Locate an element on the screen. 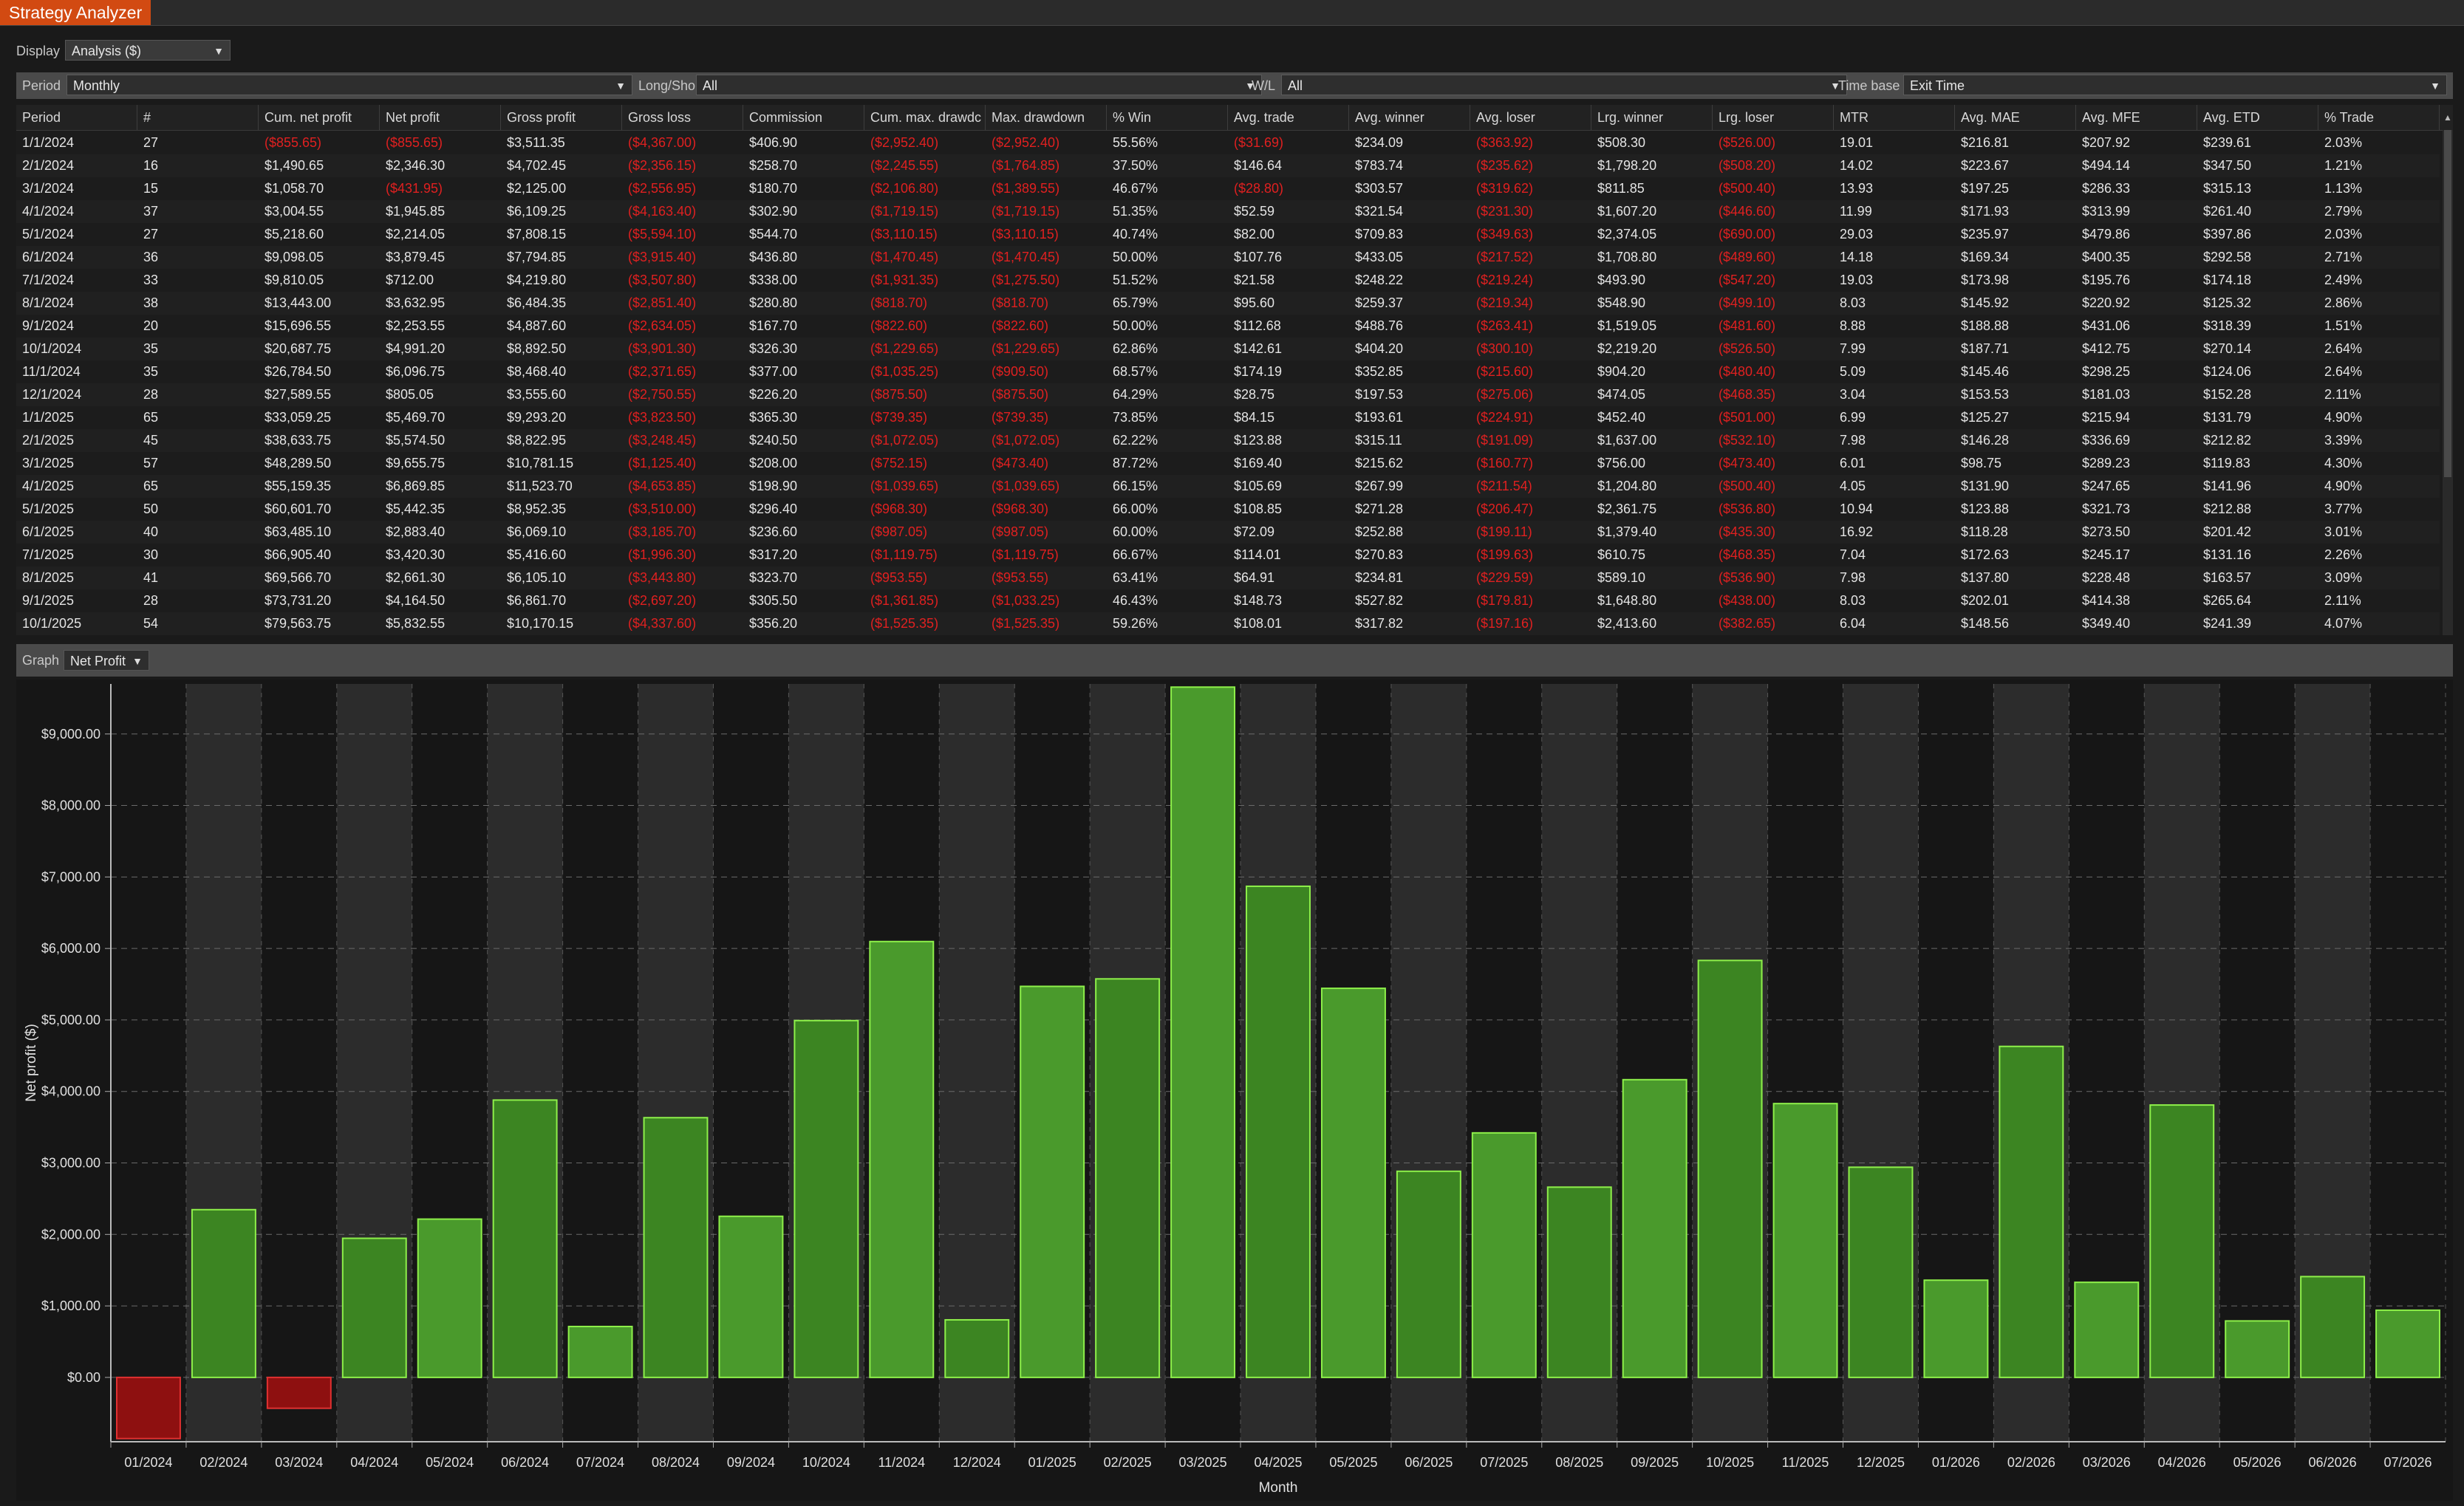 The height and width of the screenshot is (1506, 2464). table-cell: 30 is located at coordinates (151, 554).